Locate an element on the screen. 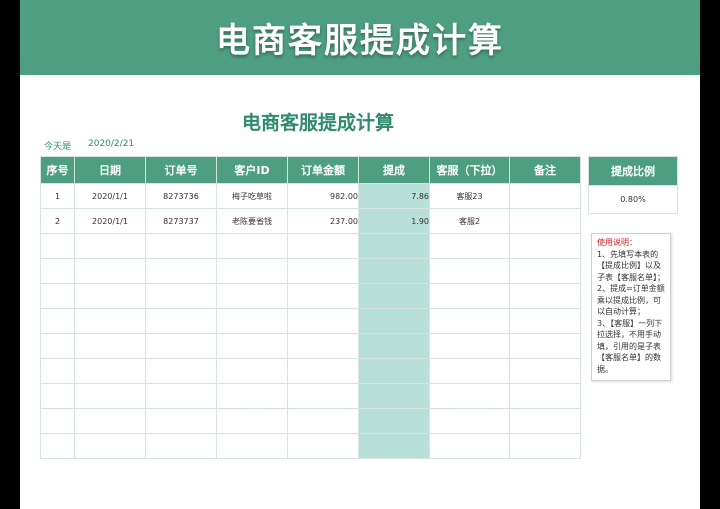  column-header-agent: 客服（下拉） is located at coordinates (469, 170).